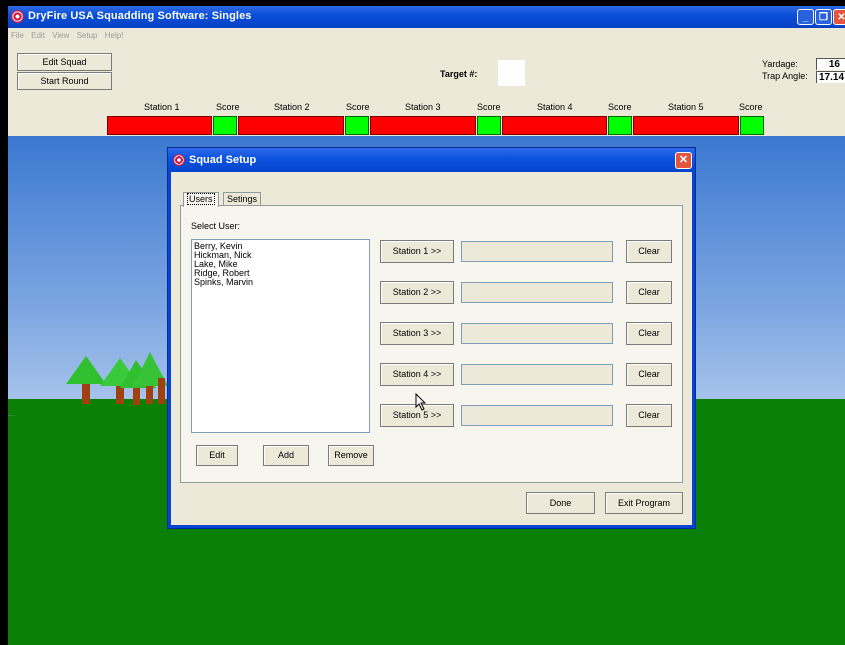 The image size is (845, 645). Describe the element at coordinates (423, 107) in the screenshot. I see `station-3-label: Station 3` at that location.